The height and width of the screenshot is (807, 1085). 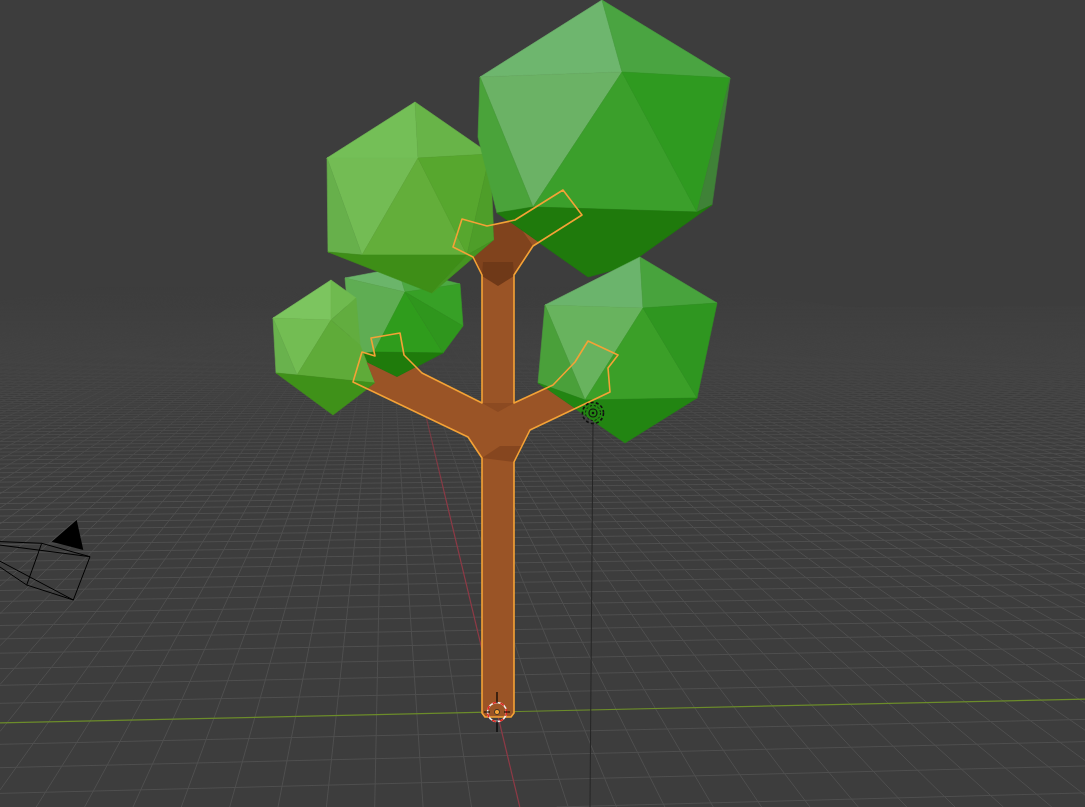 I want to click on origin-dot-icon, so click(x=497, y=712).